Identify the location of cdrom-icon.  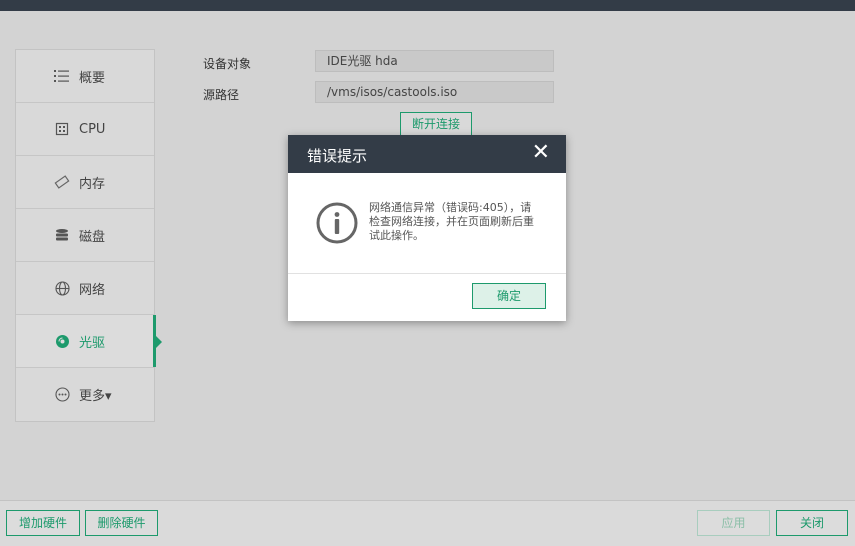
(62, 341).